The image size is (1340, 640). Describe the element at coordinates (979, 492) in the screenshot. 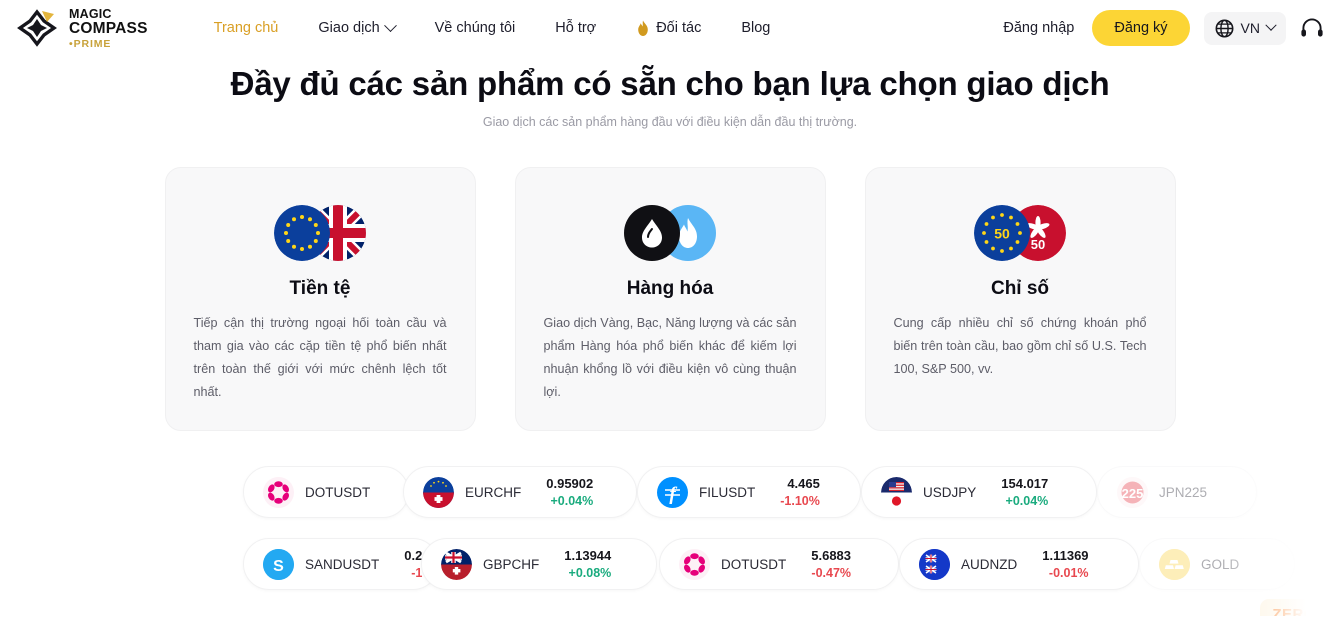

I see `ticker-item: USDJPY 154.017 +0.04%` at that location.